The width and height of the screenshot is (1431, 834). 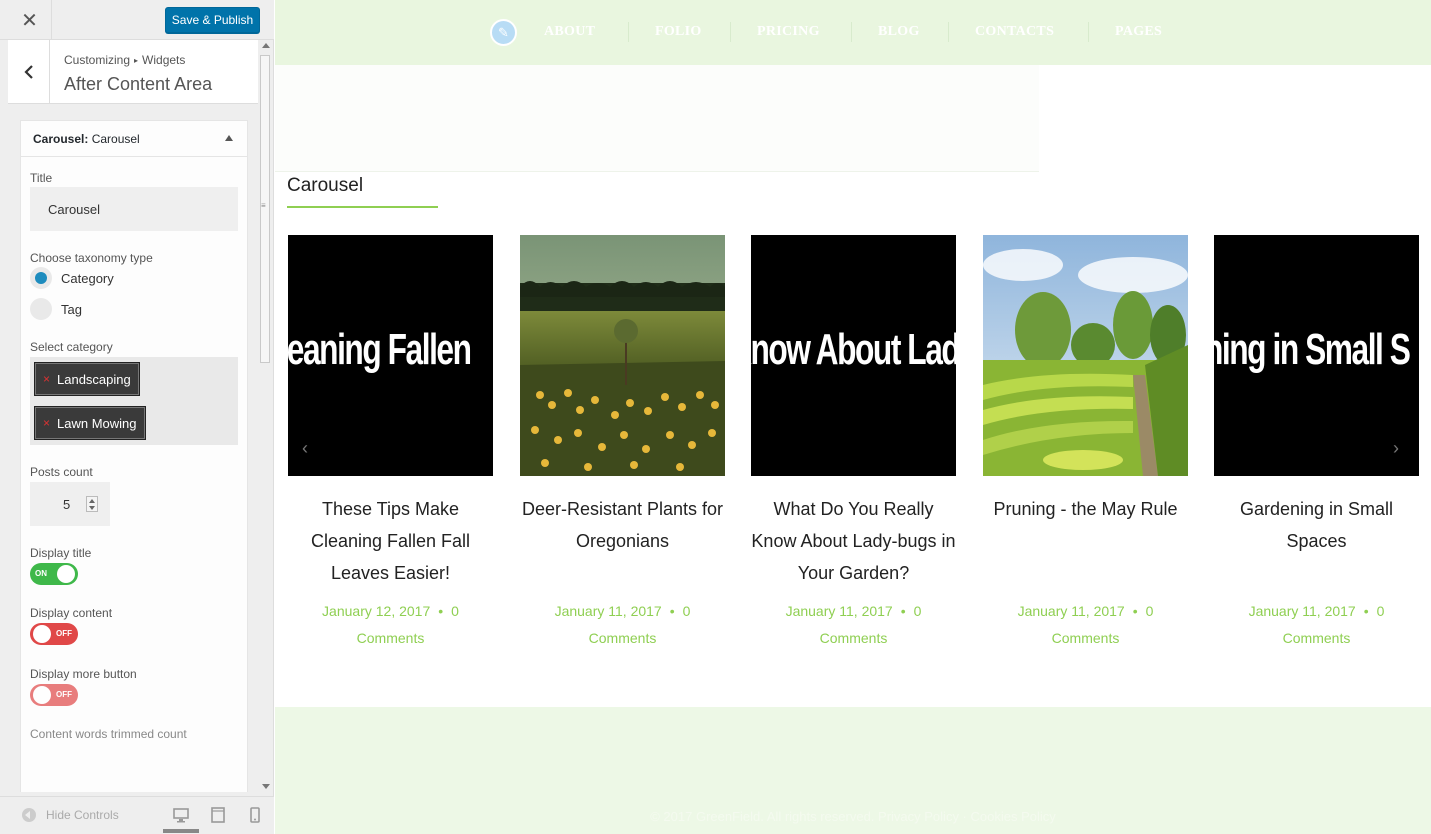 I want to click on nav-pages: PAGES, so click(x=1138, y=32).